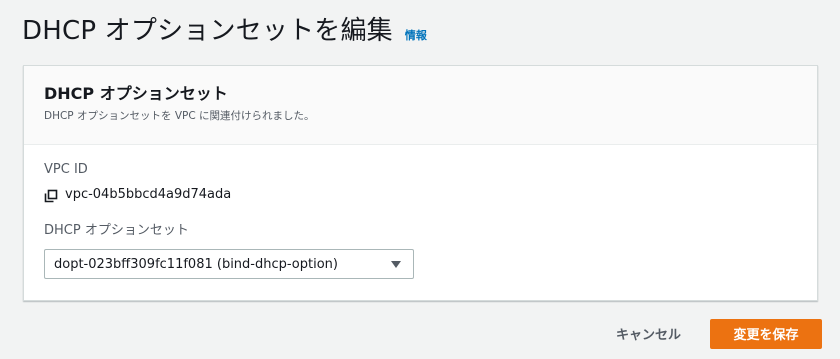 Image resolution: width=840 pixels, height=359 pixels. What do you see at coordinates (66, 169) in the screenshot?
I see `vpc-id-label: VPC ID` at bounding box center [66, 169].